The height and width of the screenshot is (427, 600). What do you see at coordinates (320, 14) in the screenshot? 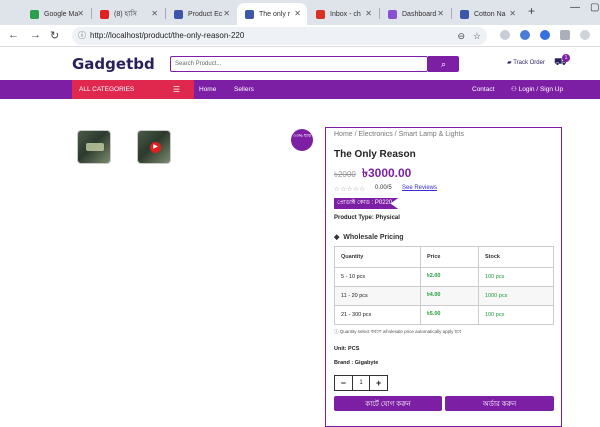
I see `gmail-icon` at bounding box center [320, 14].